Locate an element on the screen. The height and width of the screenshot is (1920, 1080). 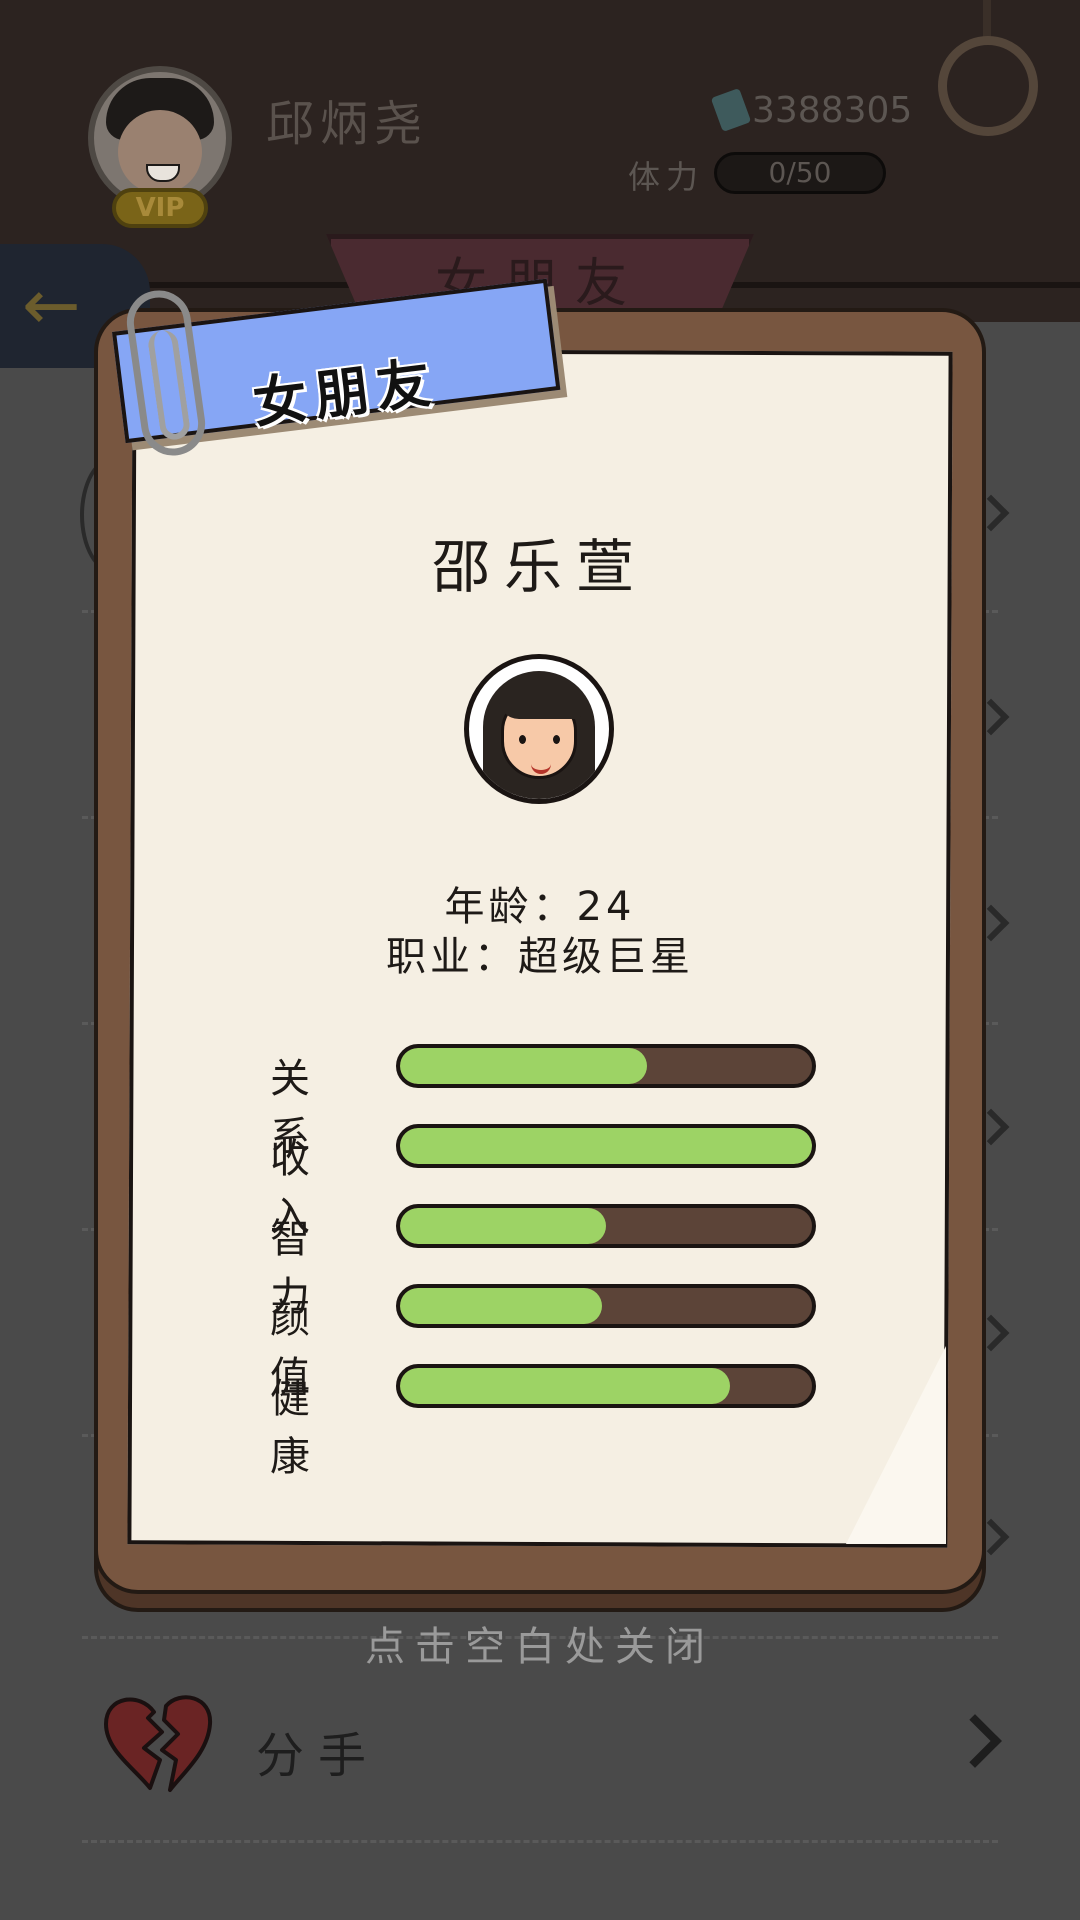
job-line: 职业：超级巨星 is located at coordinates (540, 957).